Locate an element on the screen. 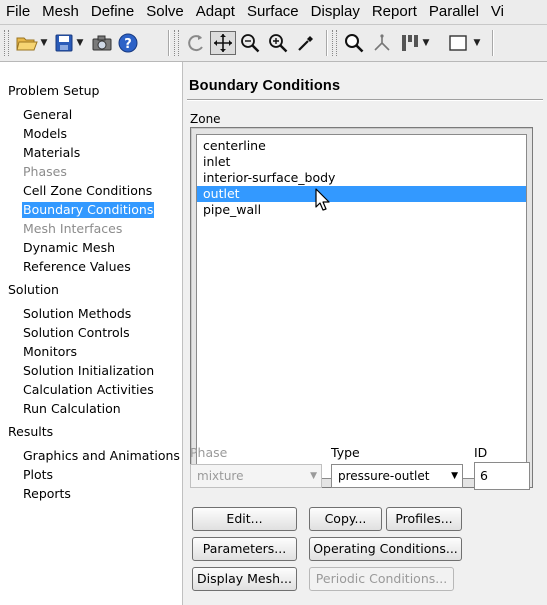  page-title: Boundary Conditions is located at coordinates (265, 86).